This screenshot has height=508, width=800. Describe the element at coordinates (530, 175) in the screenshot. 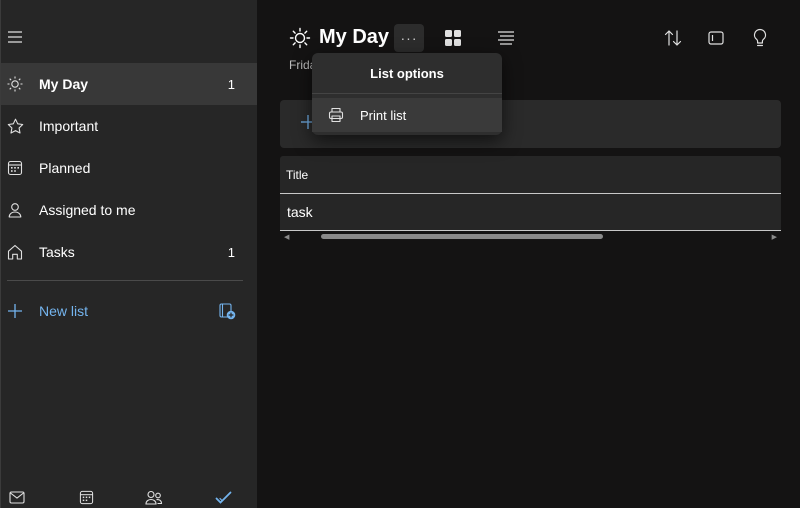

I see `column-header-title: Title` at that location.